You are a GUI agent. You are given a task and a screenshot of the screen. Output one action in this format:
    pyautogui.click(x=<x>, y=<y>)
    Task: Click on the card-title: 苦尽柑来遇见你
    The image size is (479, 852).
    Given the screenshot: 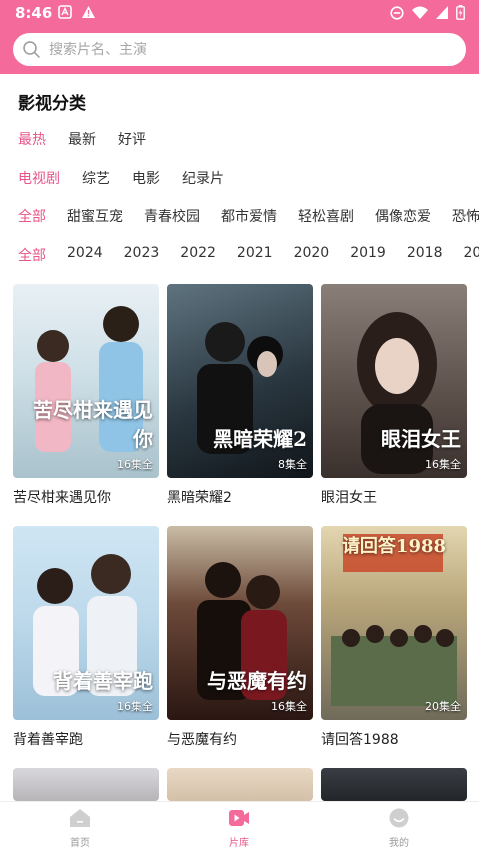 What is the action you would take?
    pyautogui.click(x=62, y=498)
    